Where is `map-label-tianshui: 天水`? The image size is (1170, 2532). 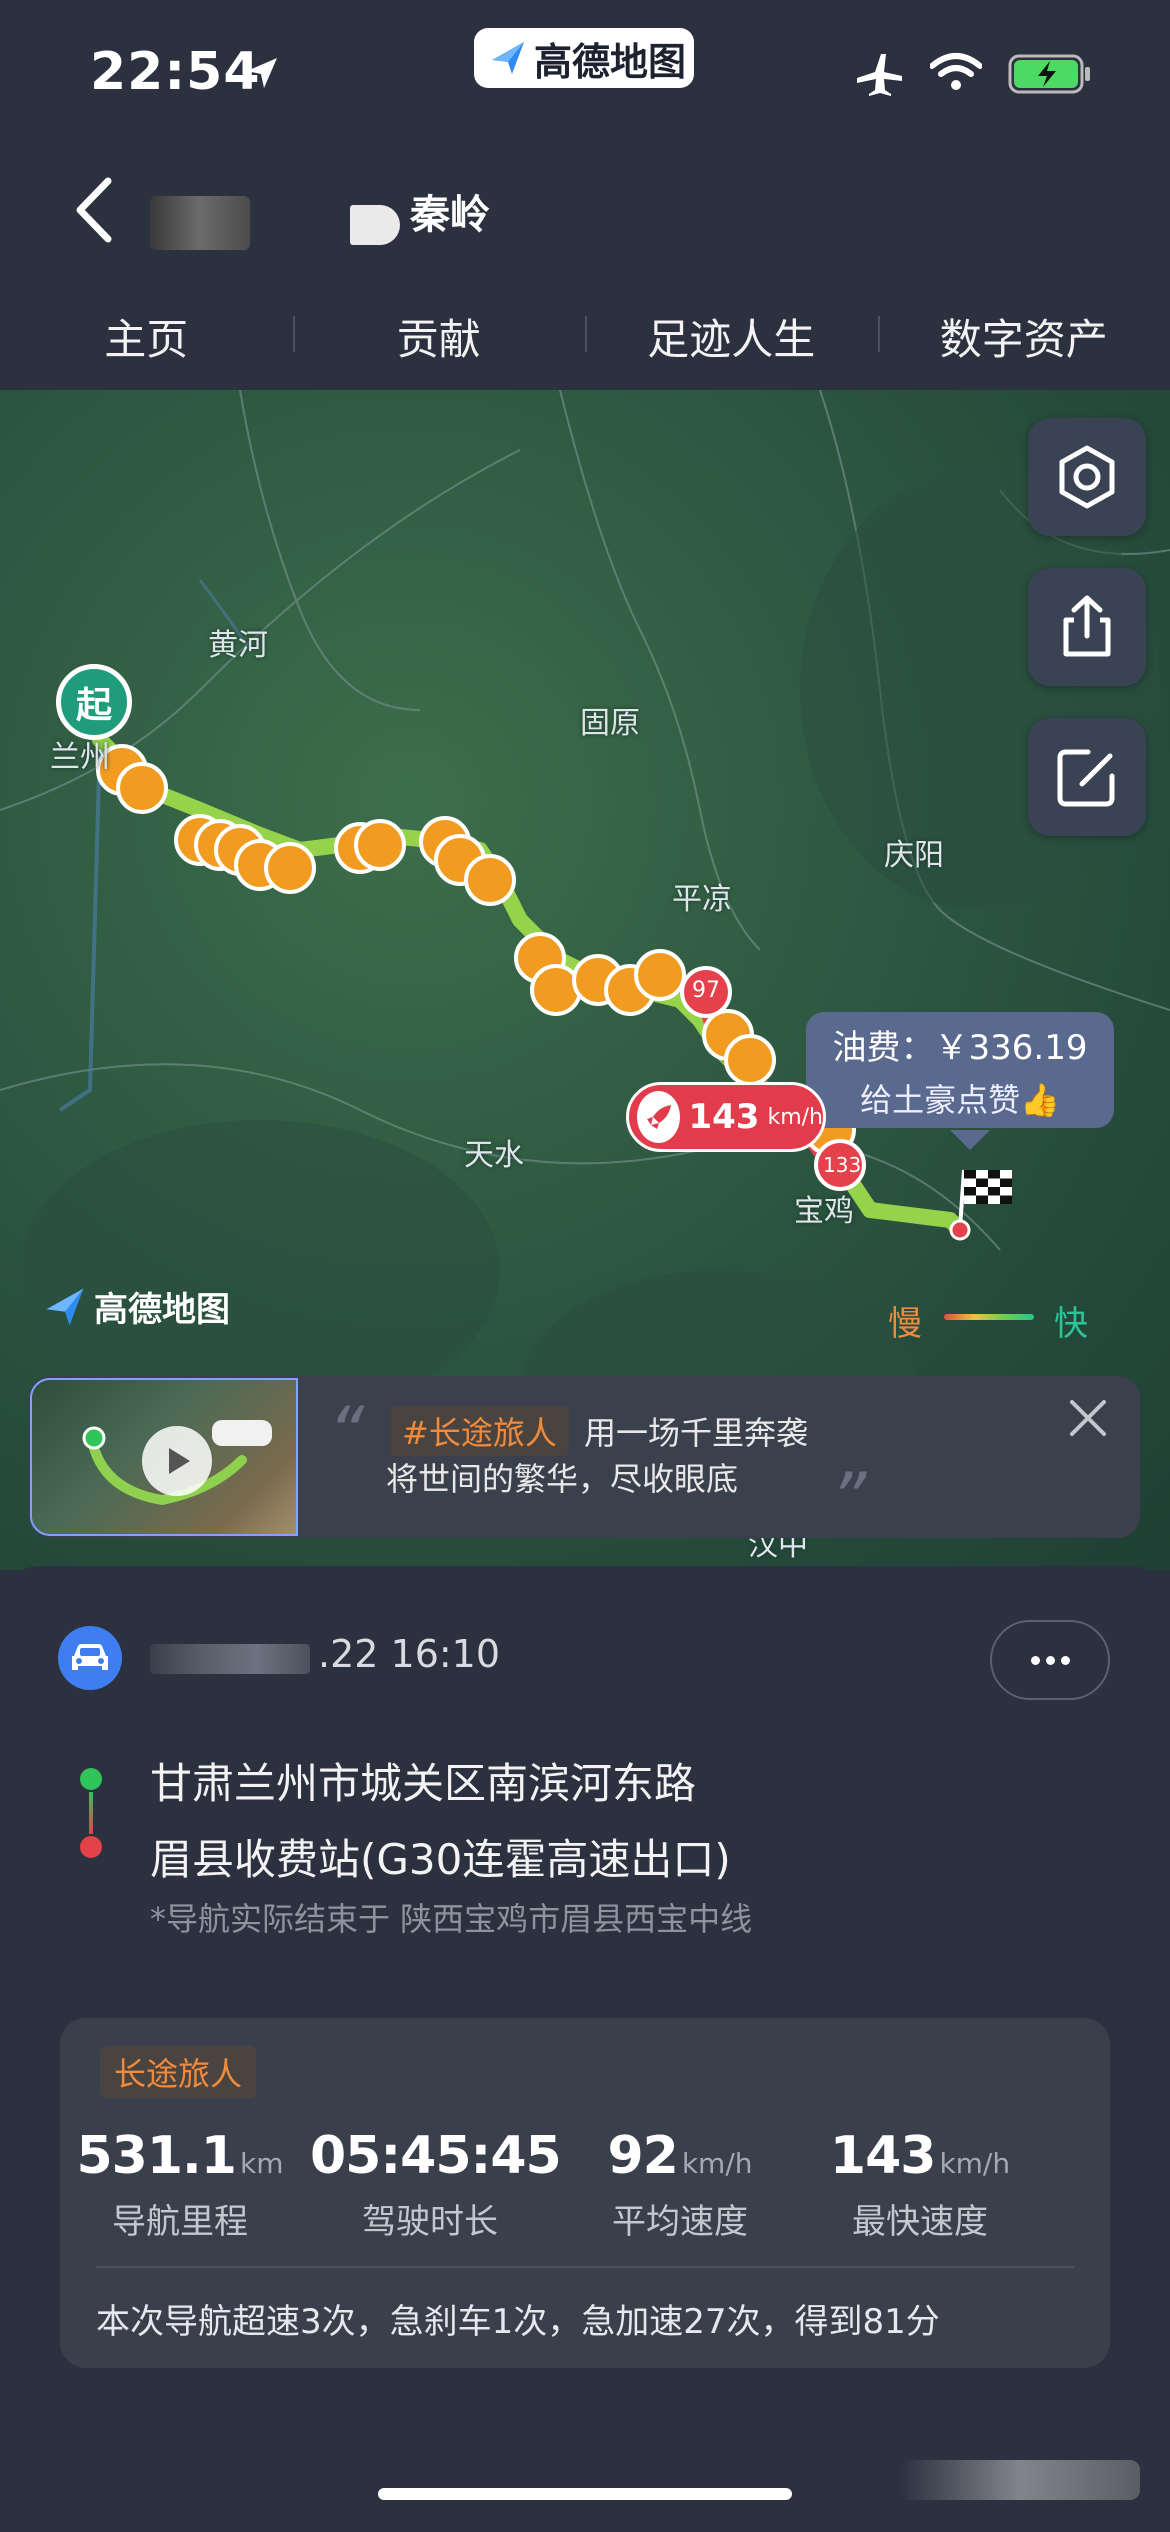
map-label-tianshui: 天水 is located at coordinates (494, 1155).